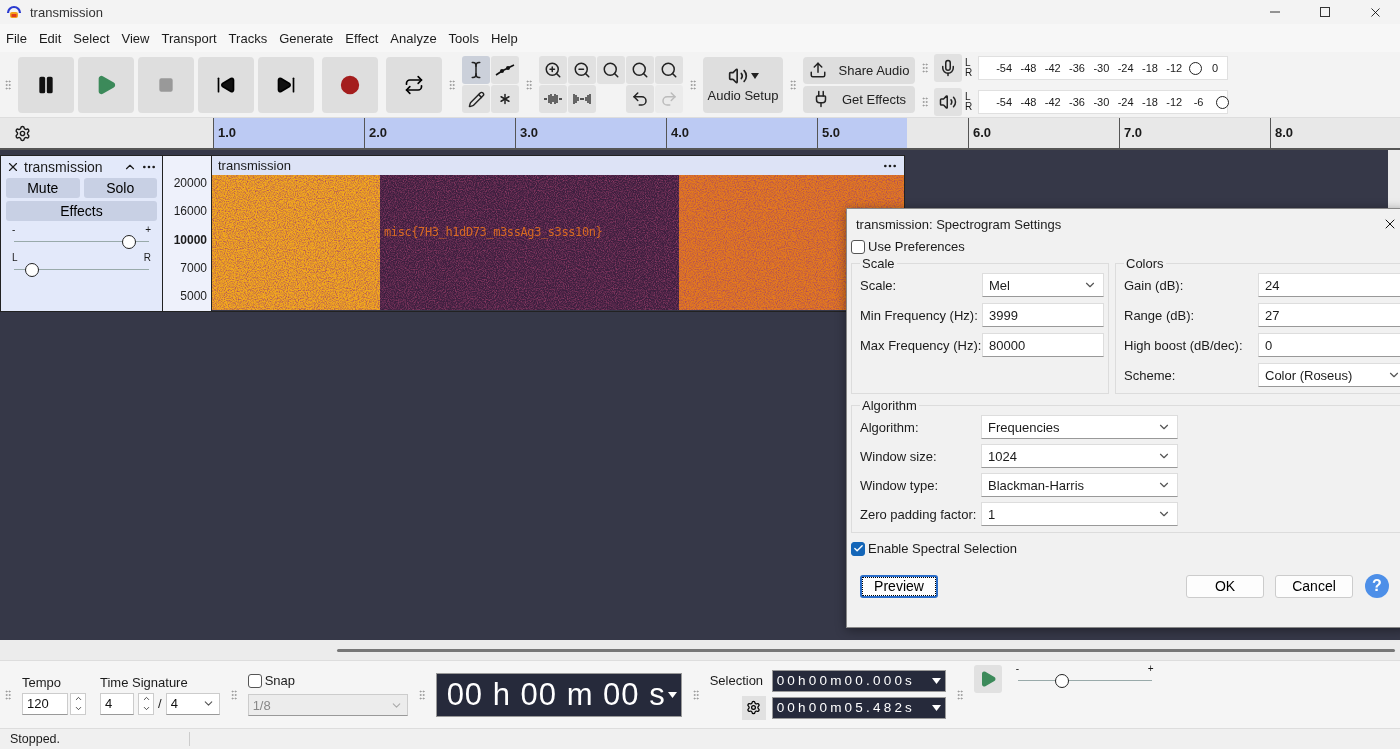 This screenshot has height=749, width=1400. Describe the element at coordinates (1314, 586) in the screenshot. I see `cancel-button: Cancel` at that location.